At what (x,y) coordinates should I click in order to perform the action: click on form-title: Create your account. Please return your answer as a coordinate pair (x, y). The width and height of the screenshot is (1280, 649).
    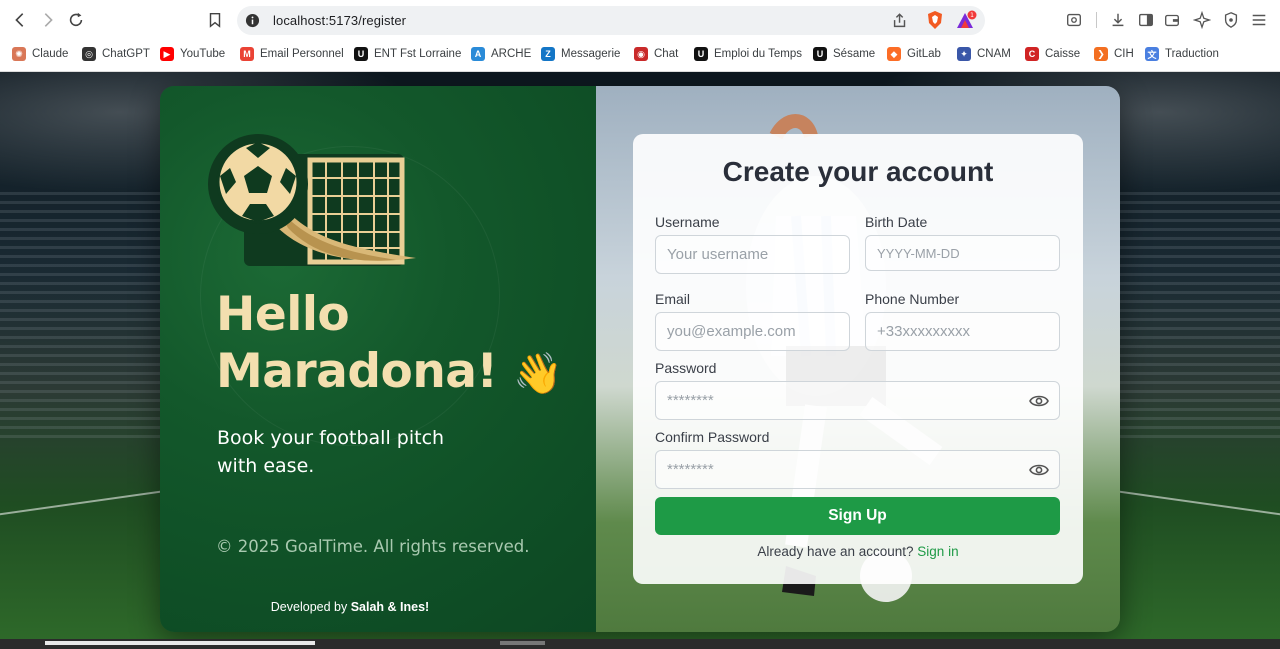
    Looking at the image, I should click on (858, 171).